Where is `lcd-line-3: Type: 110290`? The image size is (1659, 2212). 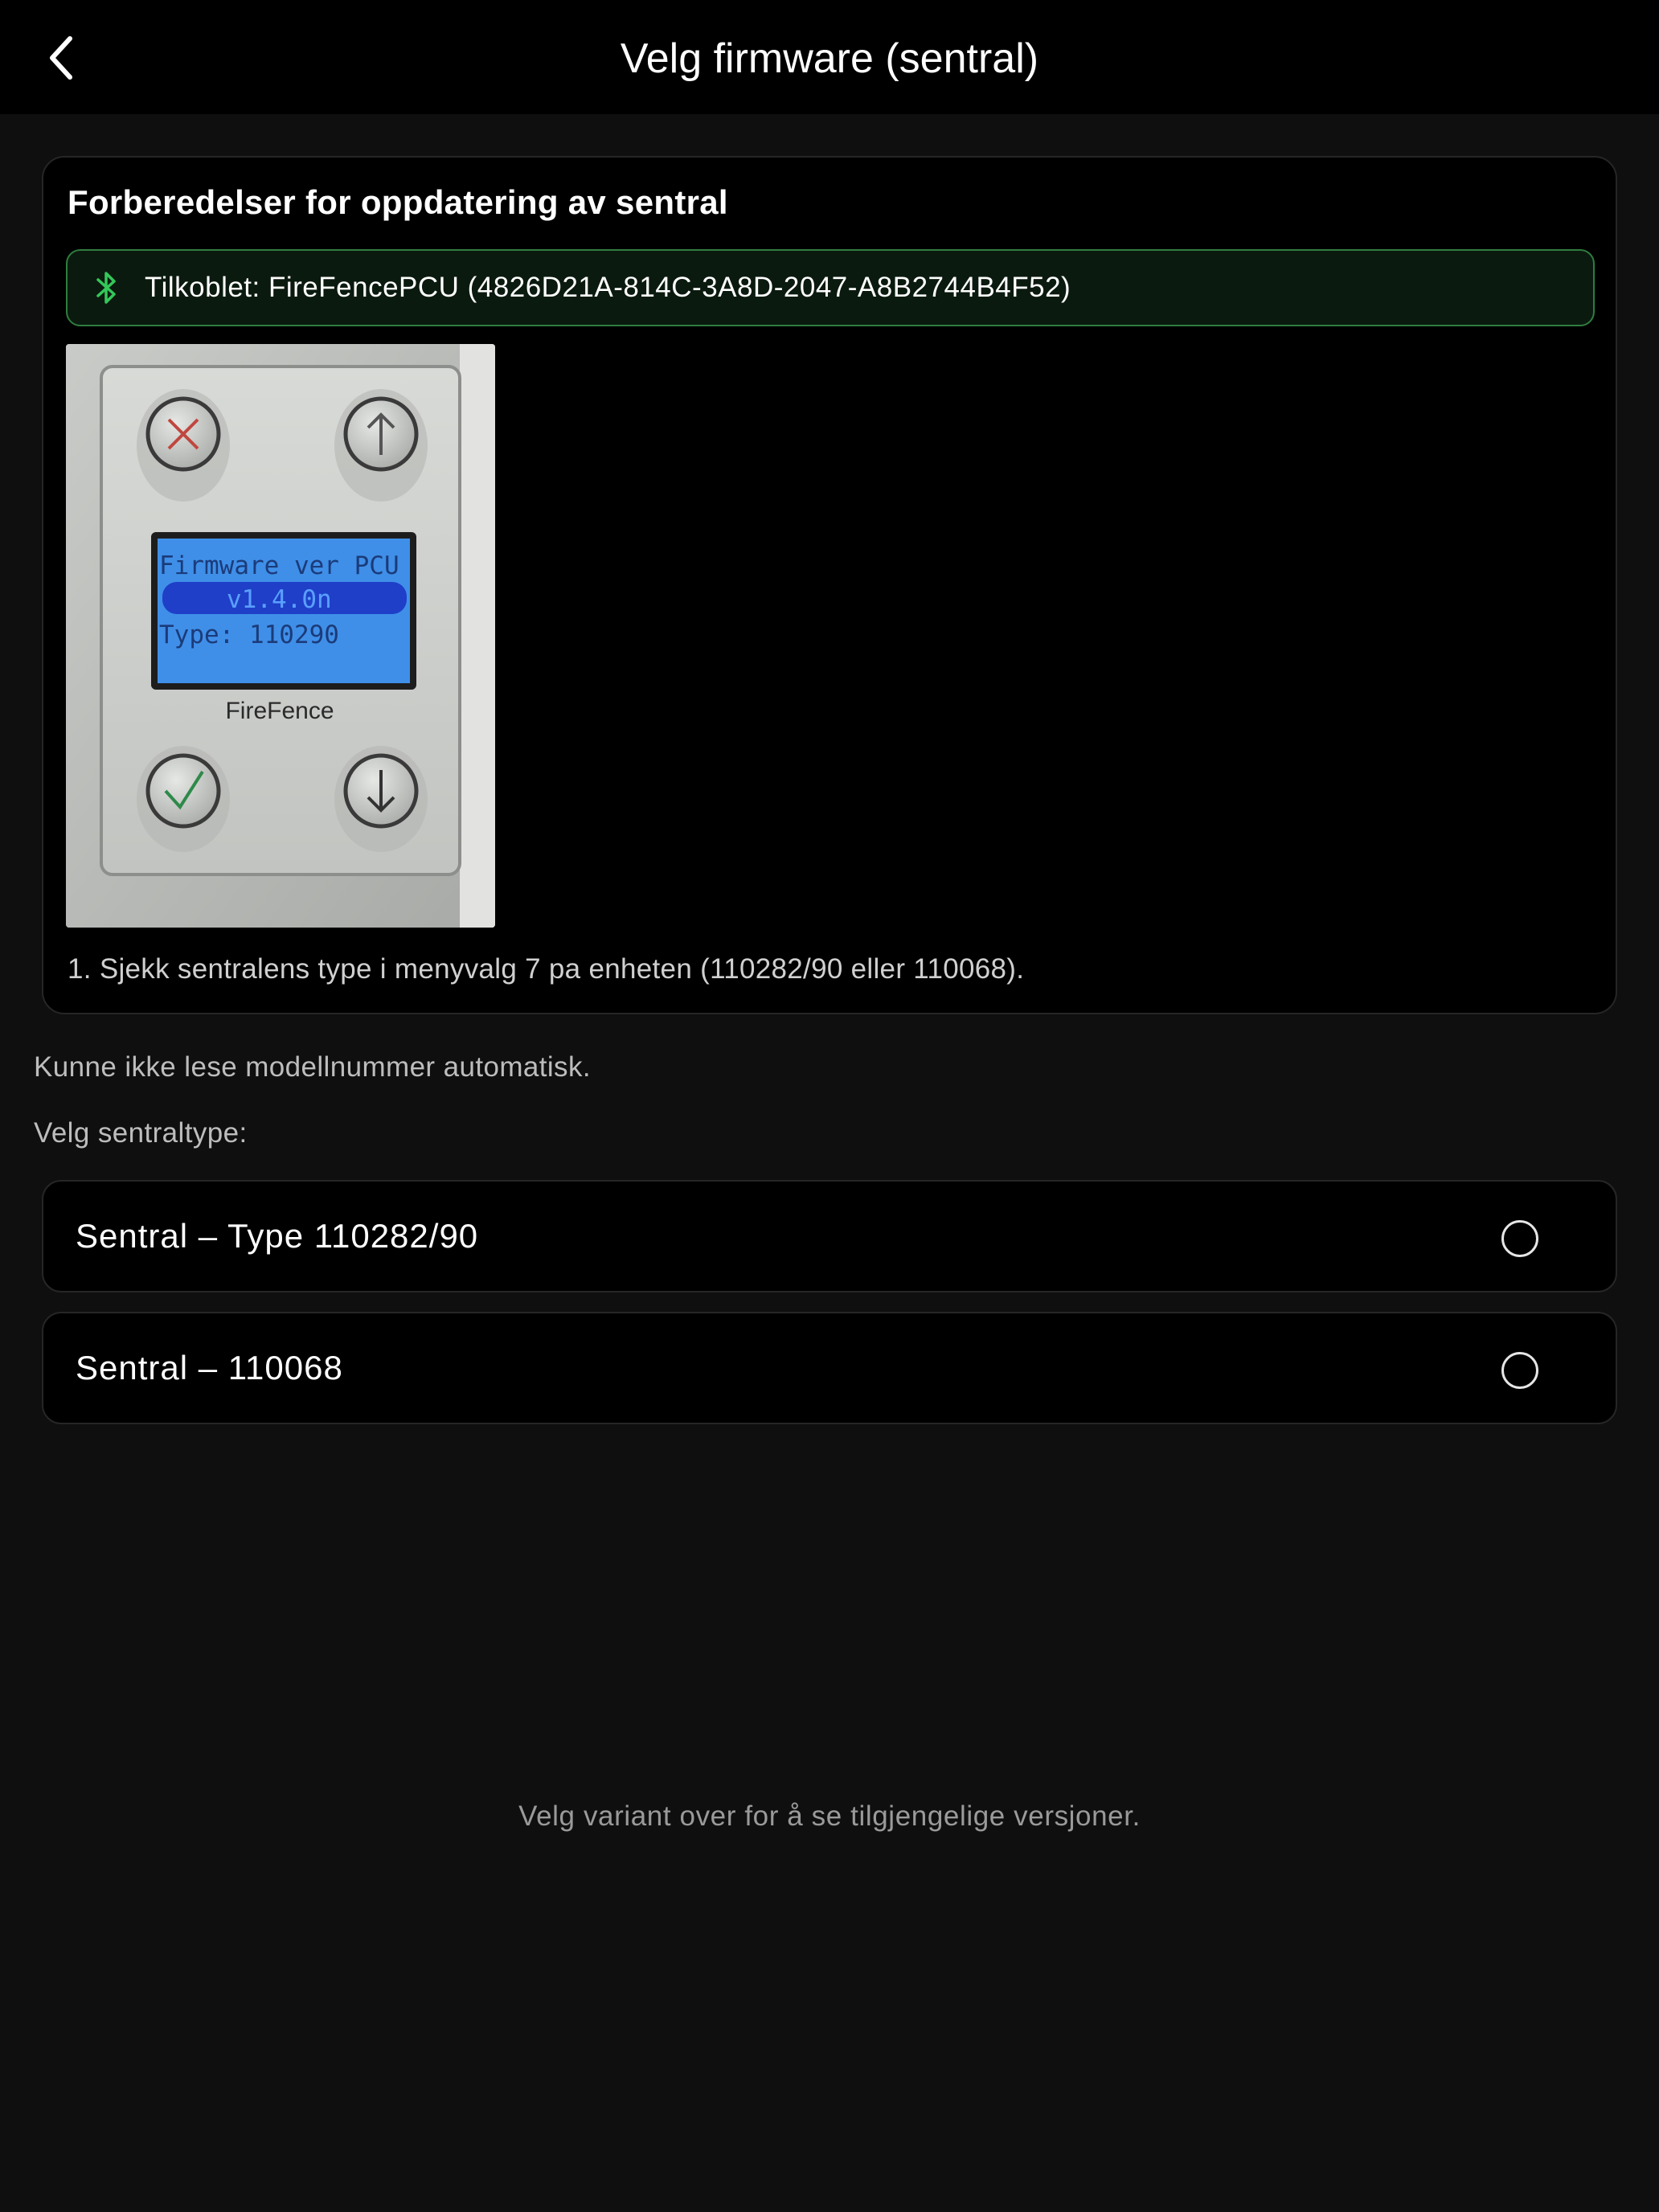
lcd-line-3: Type: 110290 is located at coordinates (249, 635).